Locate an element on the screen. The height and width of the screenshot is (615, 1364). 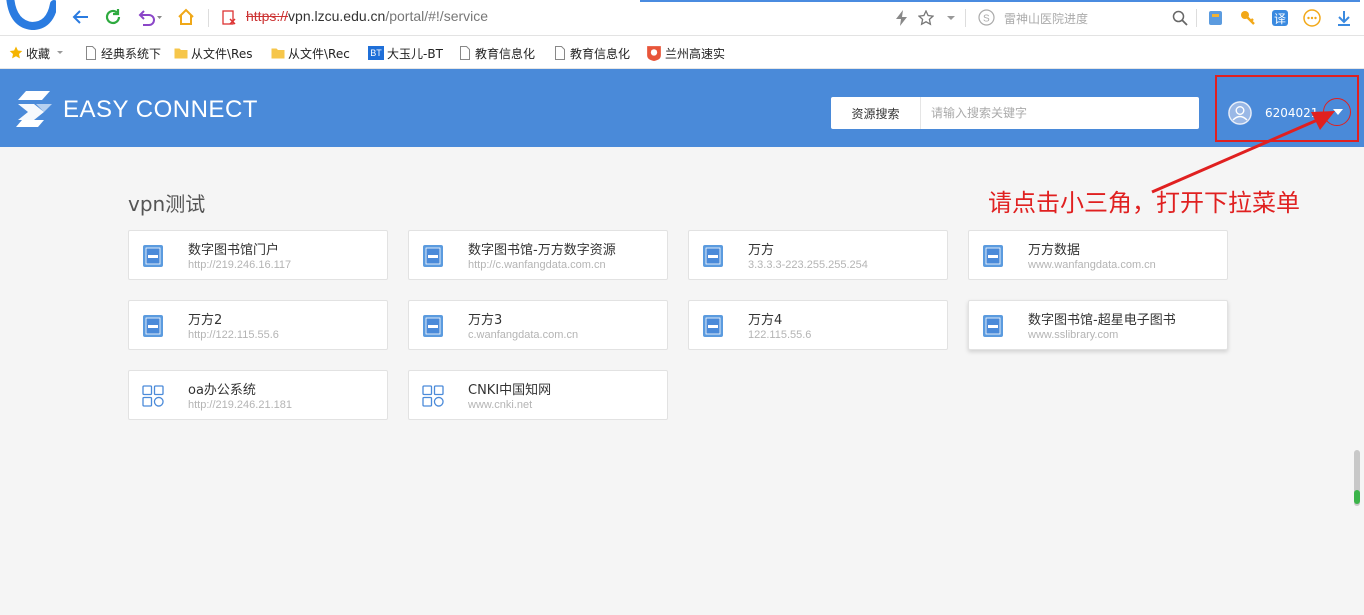
browser-search-hint: 雷神山医院进度 is located at coordinates (1046, 18).